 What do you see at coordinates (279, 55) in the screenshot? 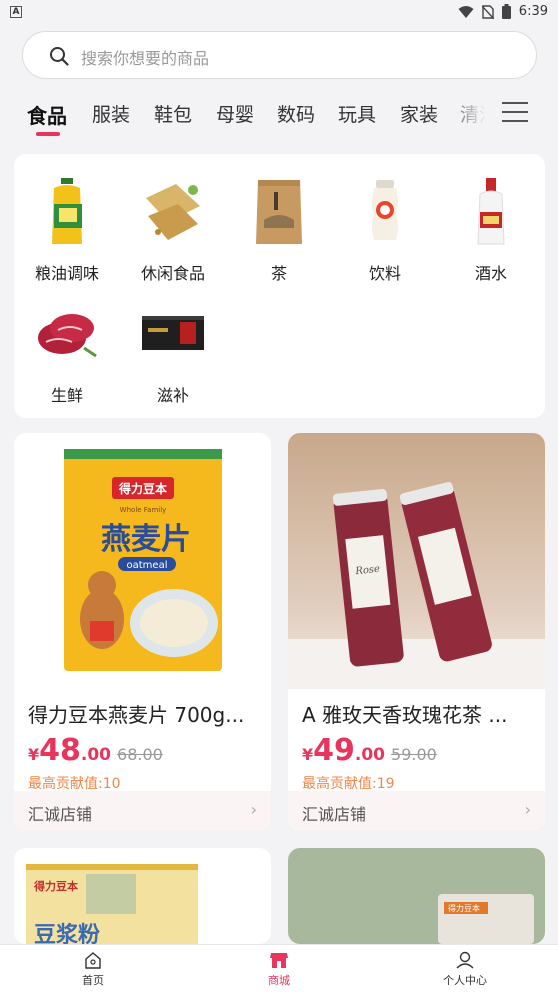
I see `search-bar: 搜索你想要的商品` at bounding box center [279, 55].